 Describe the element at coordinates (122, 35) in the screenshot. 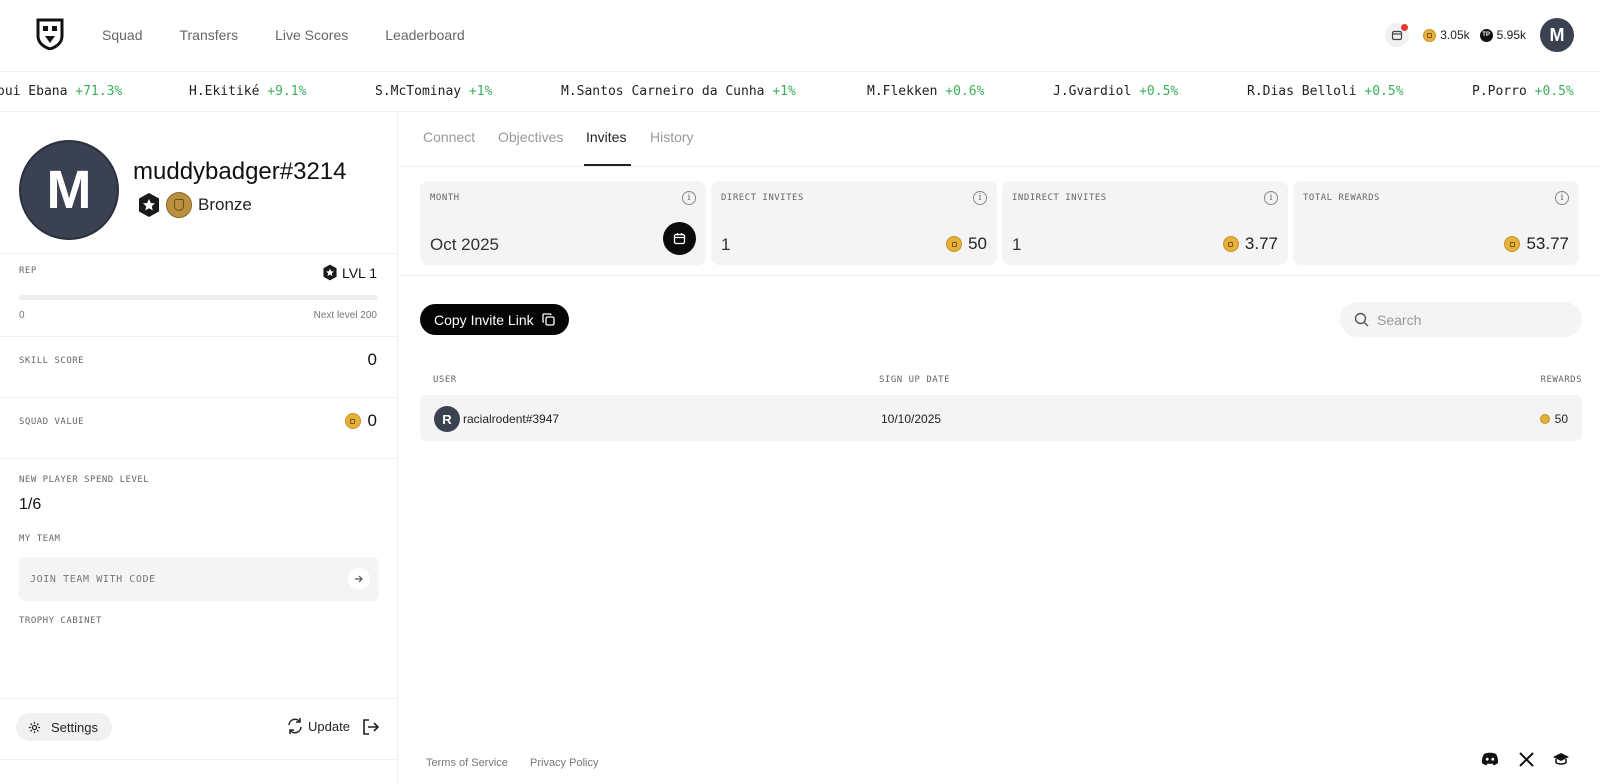

I see `nav-squad: Squad` at that location.